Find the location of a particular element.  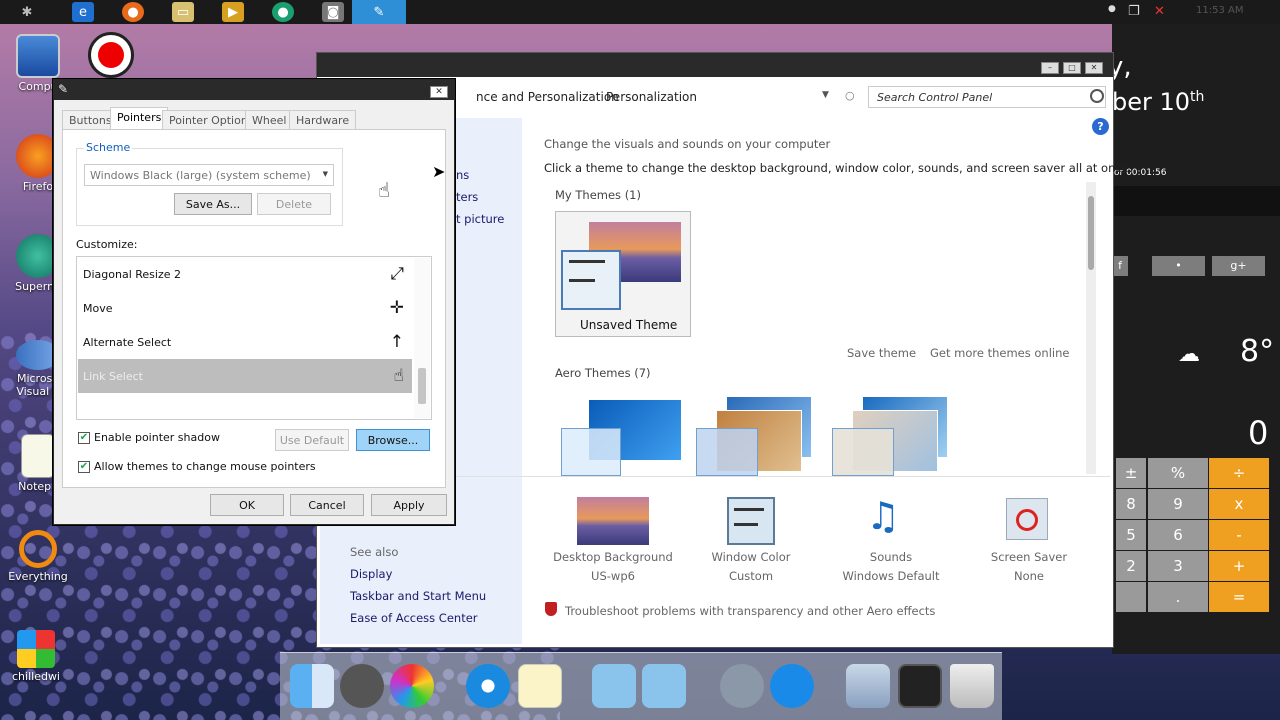

list-scrollbar-thumb is located at coordinates (422, 386).